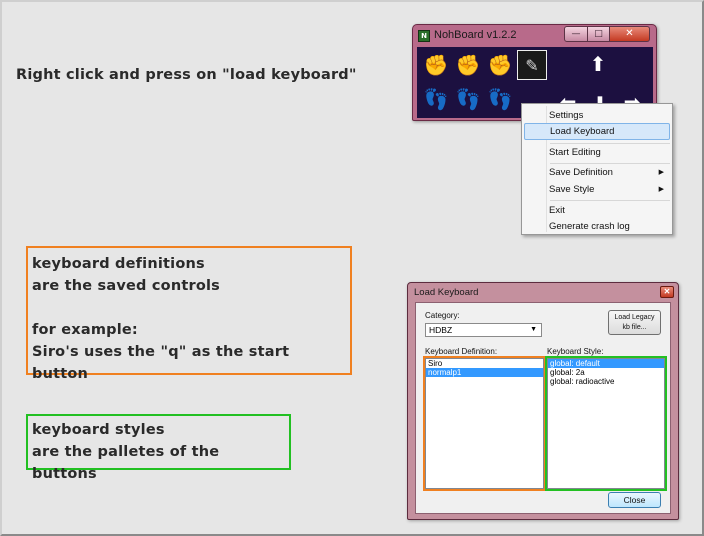  I want to click on menu-item-exit: Exit, so click(597, 210).